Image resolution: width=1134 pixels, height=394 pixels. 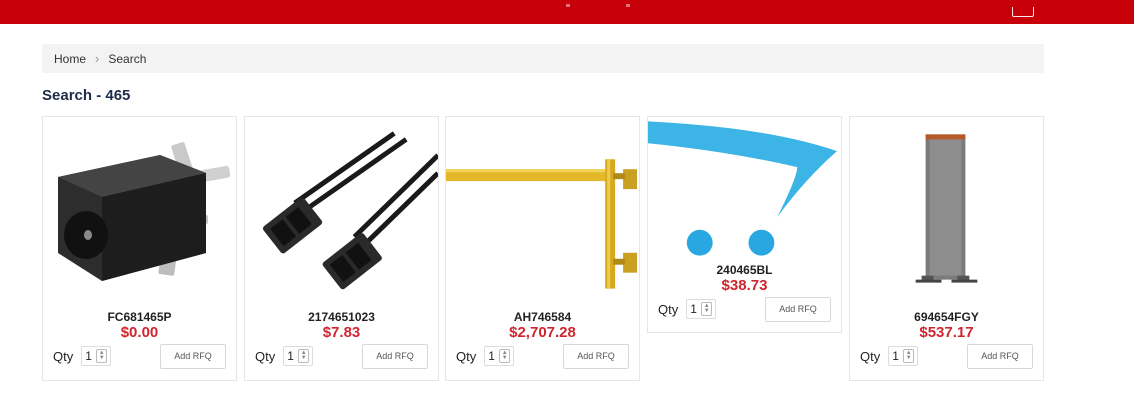 What do you see at coordinates (86, 95) in the screenshot?
I see `page-title: Search - 465` at bounding box center [86, 95].